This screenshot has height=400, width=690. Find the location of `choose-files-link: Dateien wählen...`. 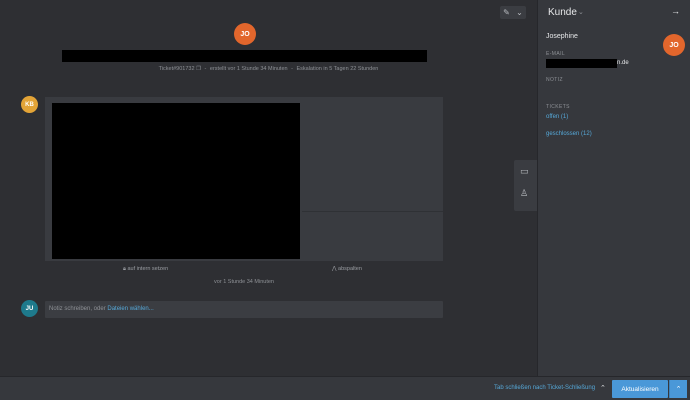

choose-files-link: Dateien wählen... is located at coordinates (130, 309).